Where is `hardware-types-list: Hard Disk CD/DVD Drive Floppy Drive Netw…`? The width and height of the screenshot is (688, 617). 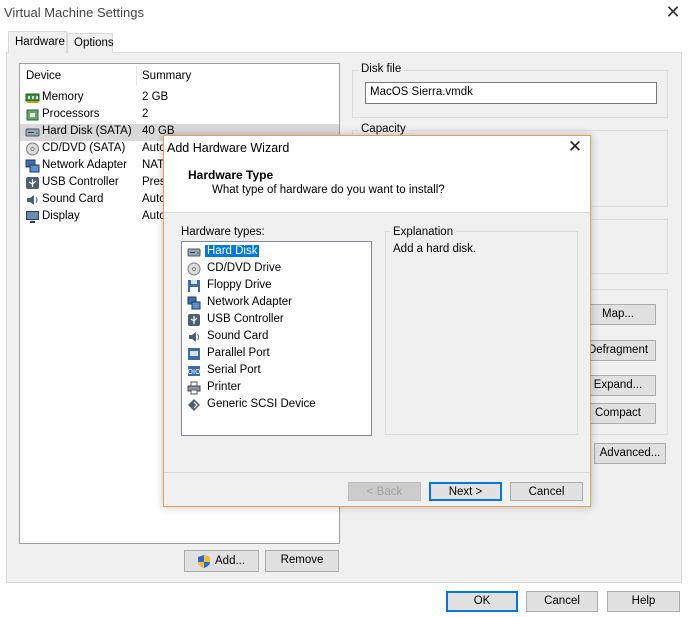 hardware-types-list: Hard Disk CD/DVD Drive Floppy Drive Netw… is located at coordinates (276, 338).